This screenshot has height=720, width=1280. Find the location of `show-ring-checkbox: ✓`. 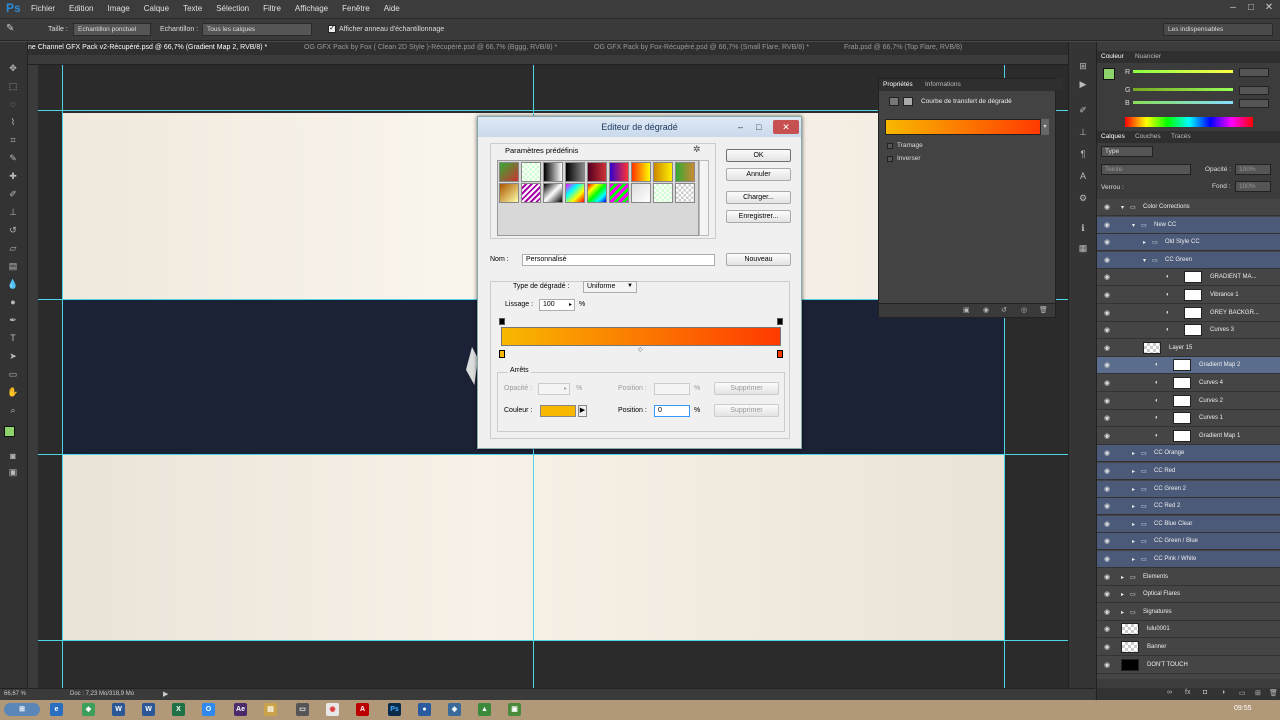

show-ring-checkbox: ✓ is located at coordinates (332, 29).